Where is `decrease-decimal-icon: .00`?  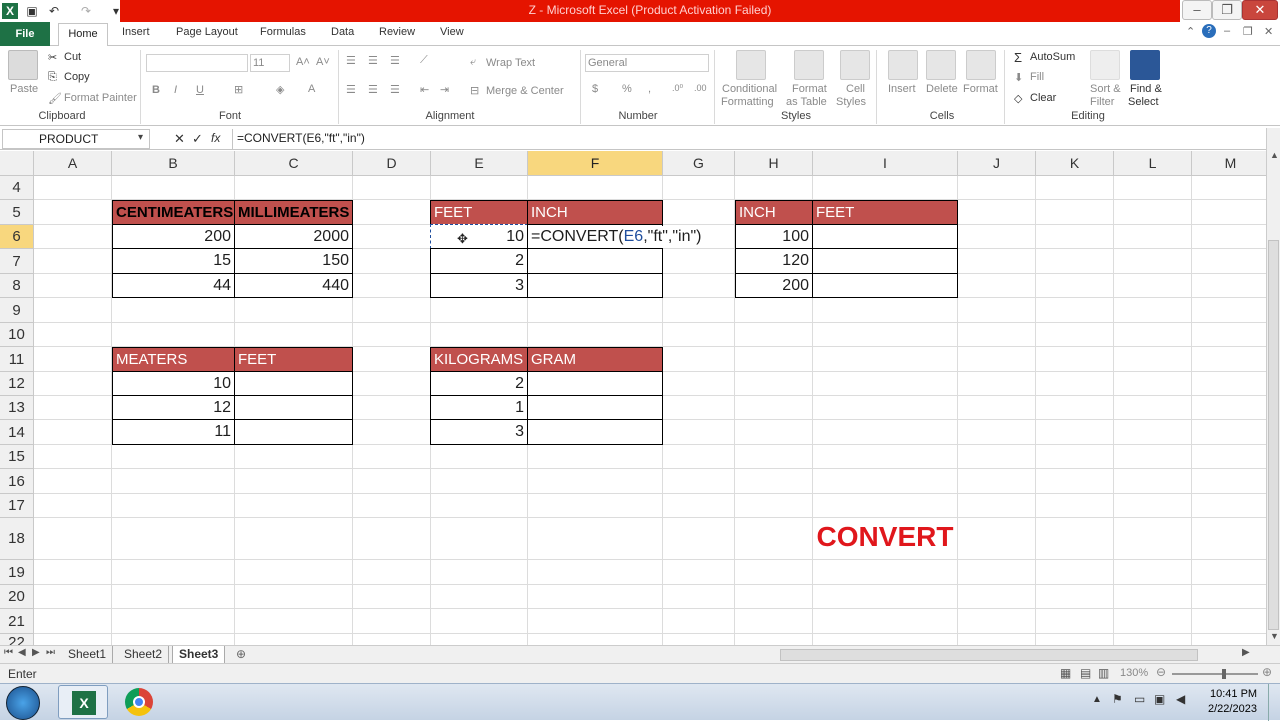
decrease-decimal-icon: .00 is located at coordinates (700, 88).